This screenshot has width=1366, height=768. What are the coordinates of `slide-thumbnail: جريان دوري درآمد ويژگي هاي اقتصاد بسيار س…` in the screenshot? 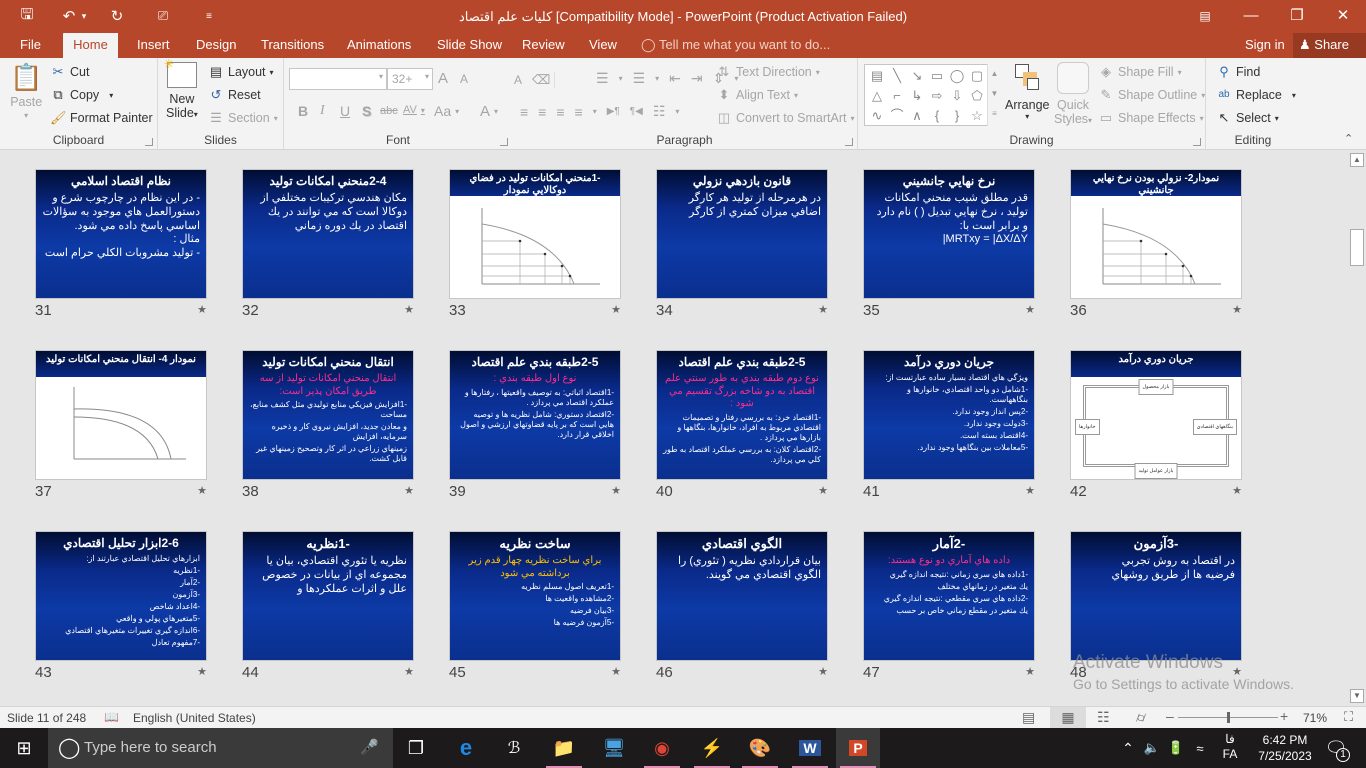 It's located at (949, 415).